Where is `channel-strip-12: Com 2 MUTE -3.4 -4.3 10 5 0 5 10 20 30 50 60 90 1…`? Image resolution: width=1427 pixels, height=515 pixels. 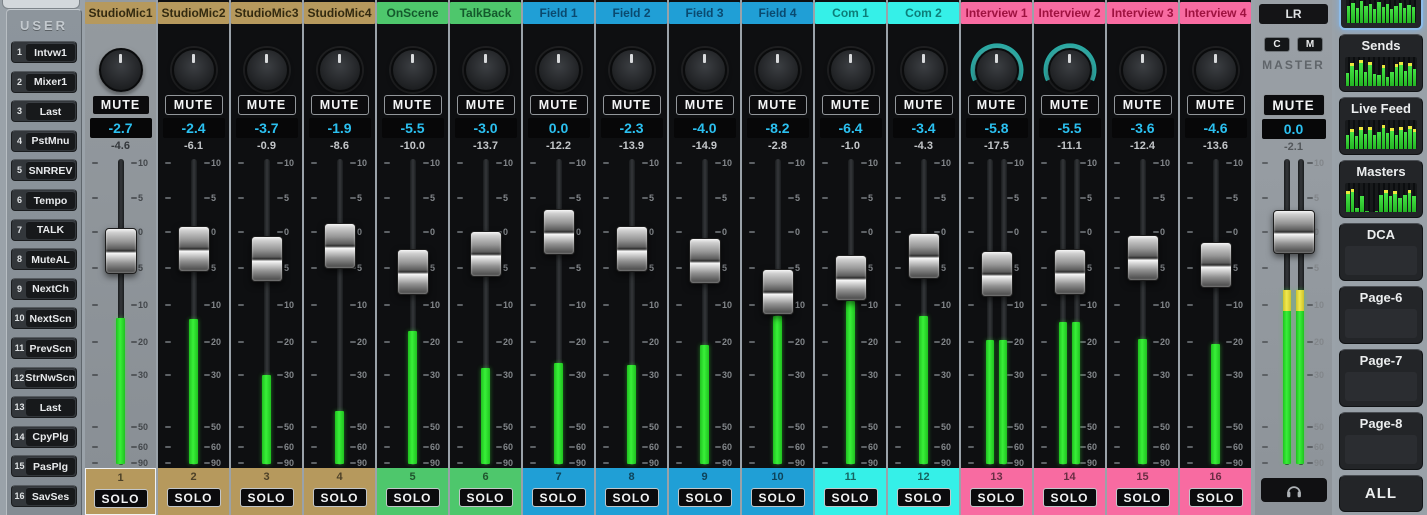
channel-strip-12: Com 2 MUTE -3.4 -4.3 10 5 0 5 10 20 30 50 60 90 1… is located at coordinates (923, 257).